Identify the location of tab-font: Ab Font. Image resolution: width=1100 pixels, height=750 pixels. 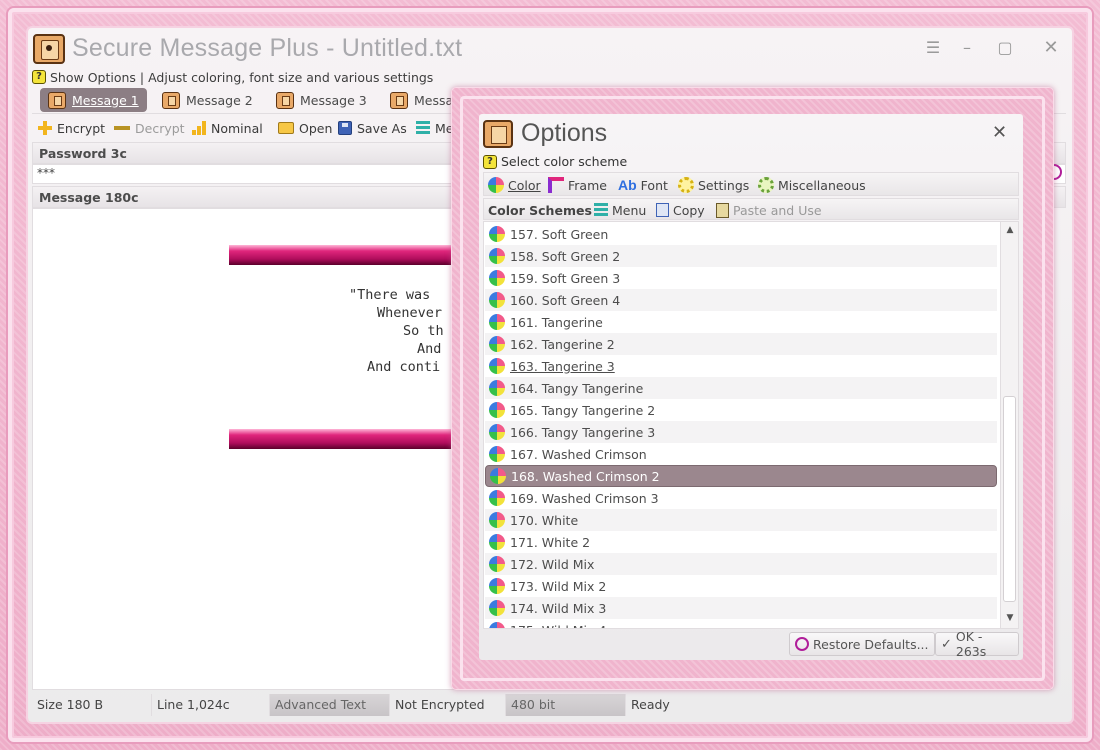
(643, 185).